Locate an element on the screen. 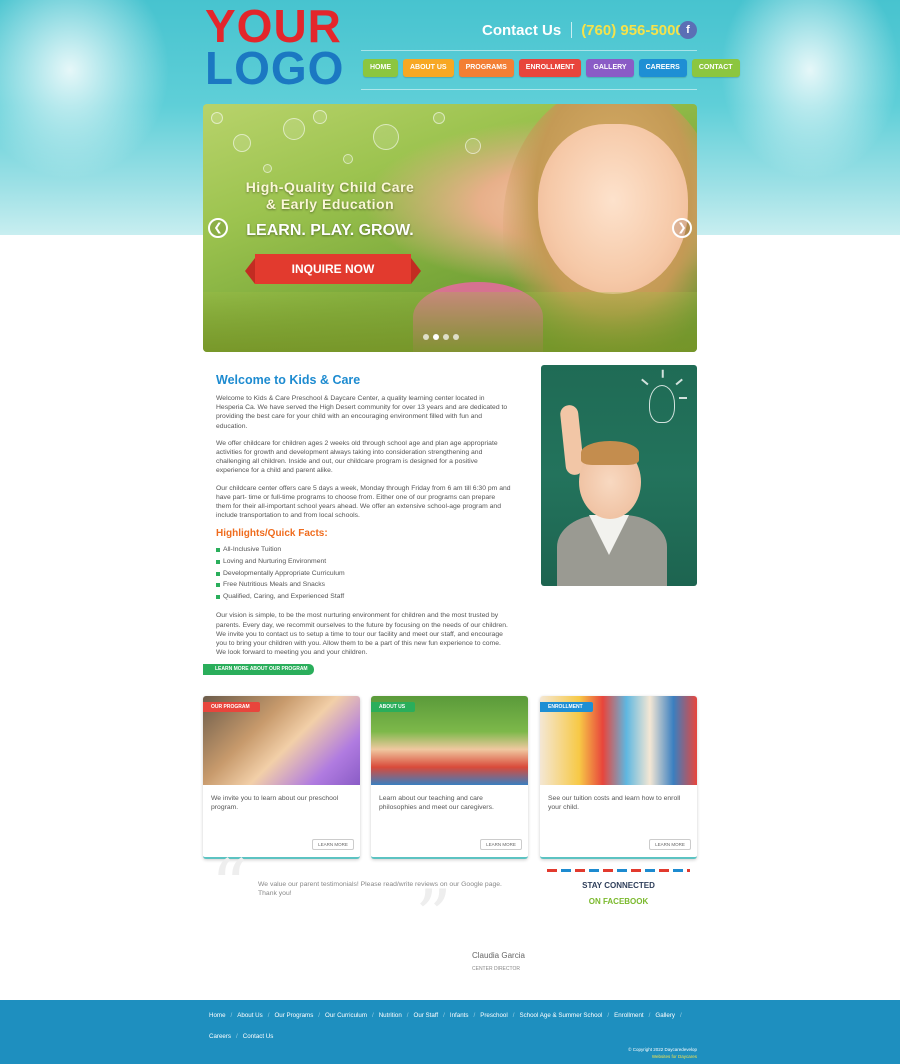  testimonial-author: Claudia Garcia is located at coordinates (498, 955).